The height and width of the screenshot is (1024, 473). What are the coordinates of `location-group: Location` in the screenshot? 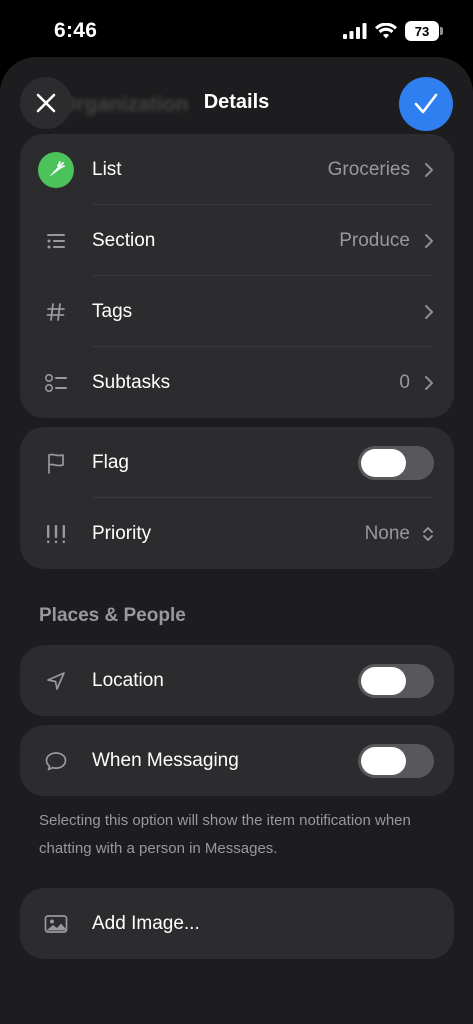 It's located at (237, 680).